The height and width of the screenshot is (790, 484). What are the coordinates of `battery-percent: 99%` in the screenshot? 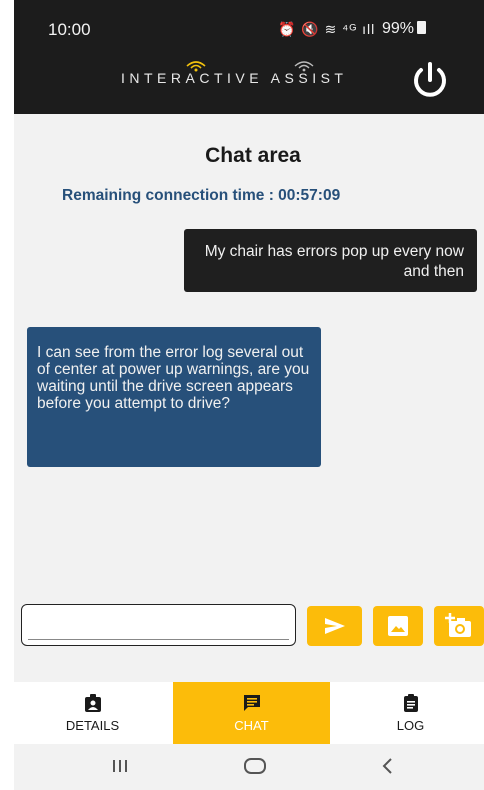 It's located at (398, 28).